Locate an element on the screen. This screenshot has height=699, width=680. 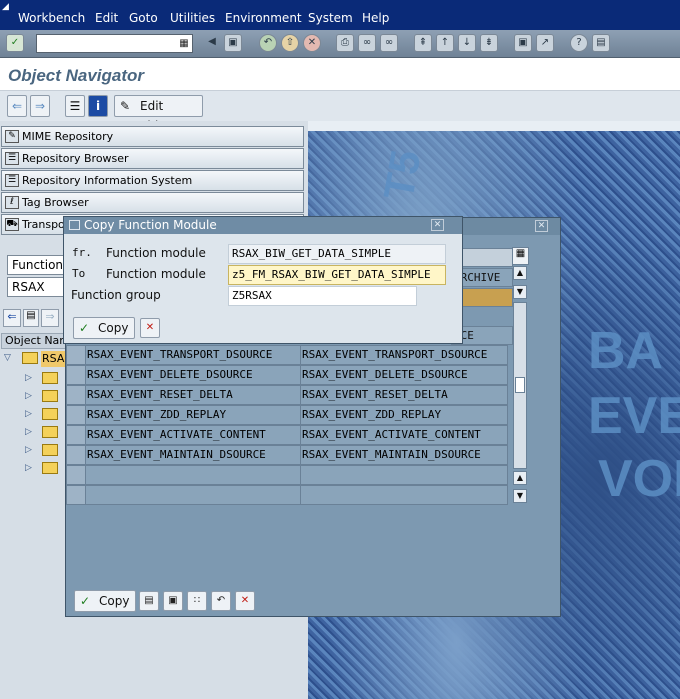
menu-utilities: Utilities is located at coordinates (192, 18).